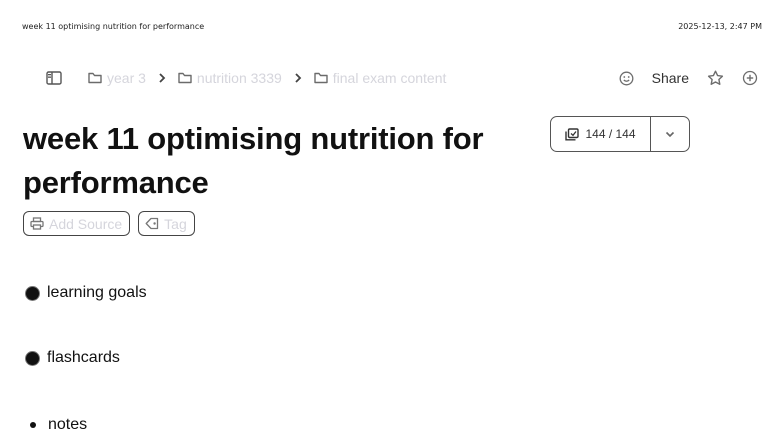 The height and width of the screenshot is (441, 784). I want to click on cards-icon, so click(572, 133).